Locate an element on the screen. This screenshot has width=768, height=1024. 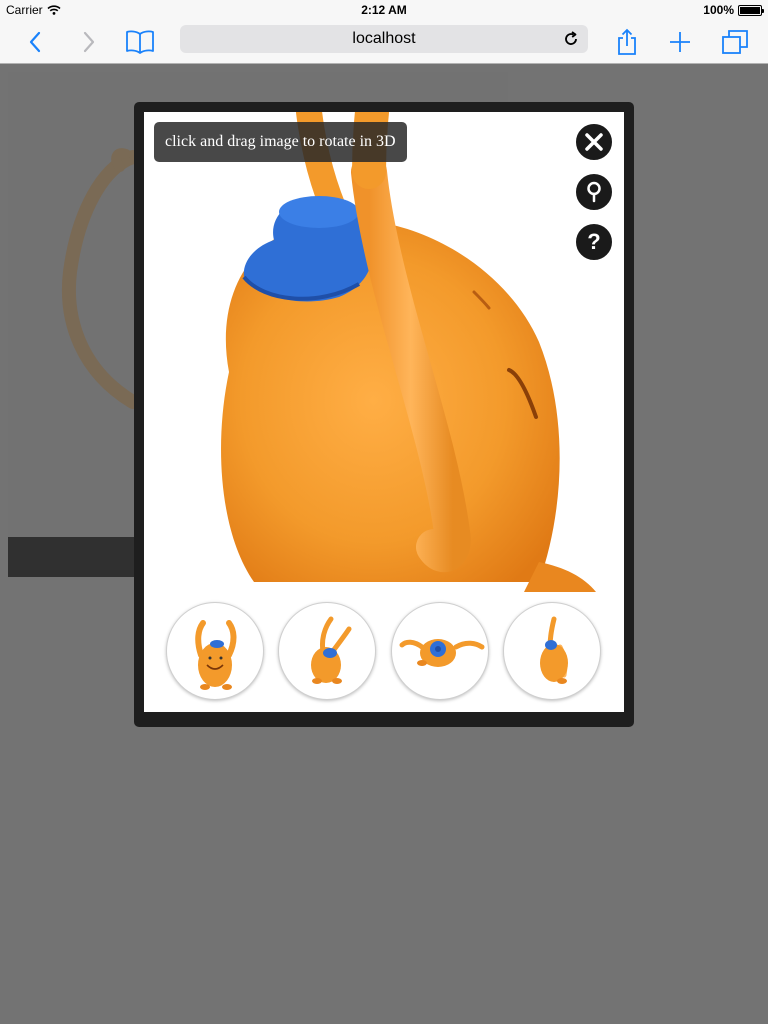
add-icon is located at coordinates (680, 42).